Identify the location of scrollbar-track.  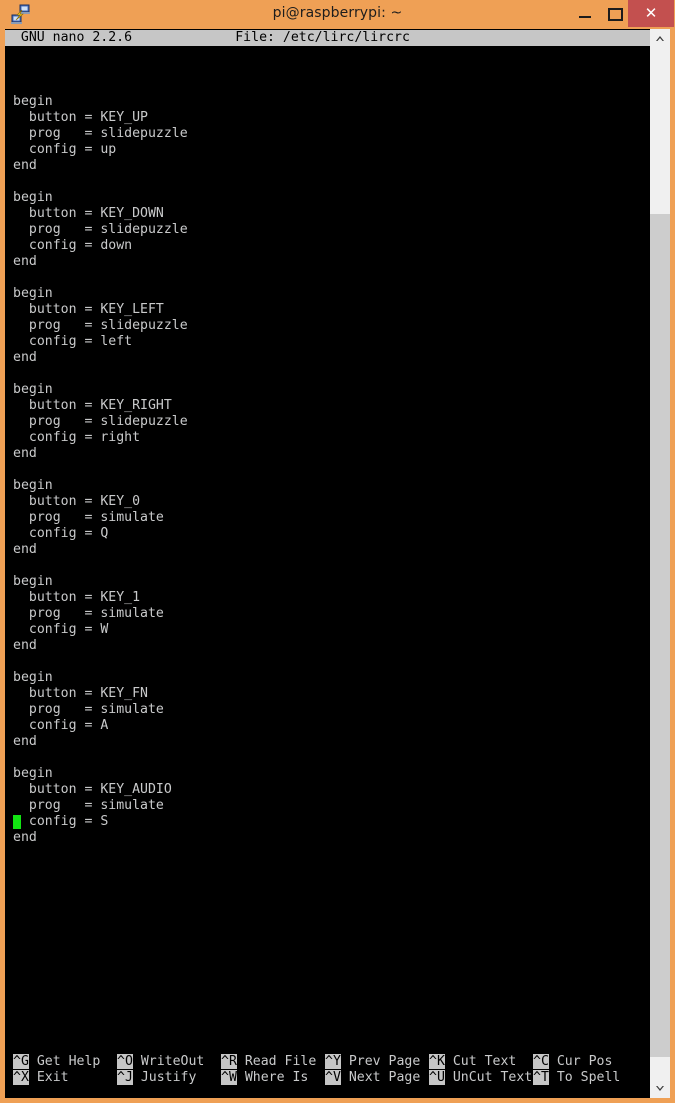
(660, 131).